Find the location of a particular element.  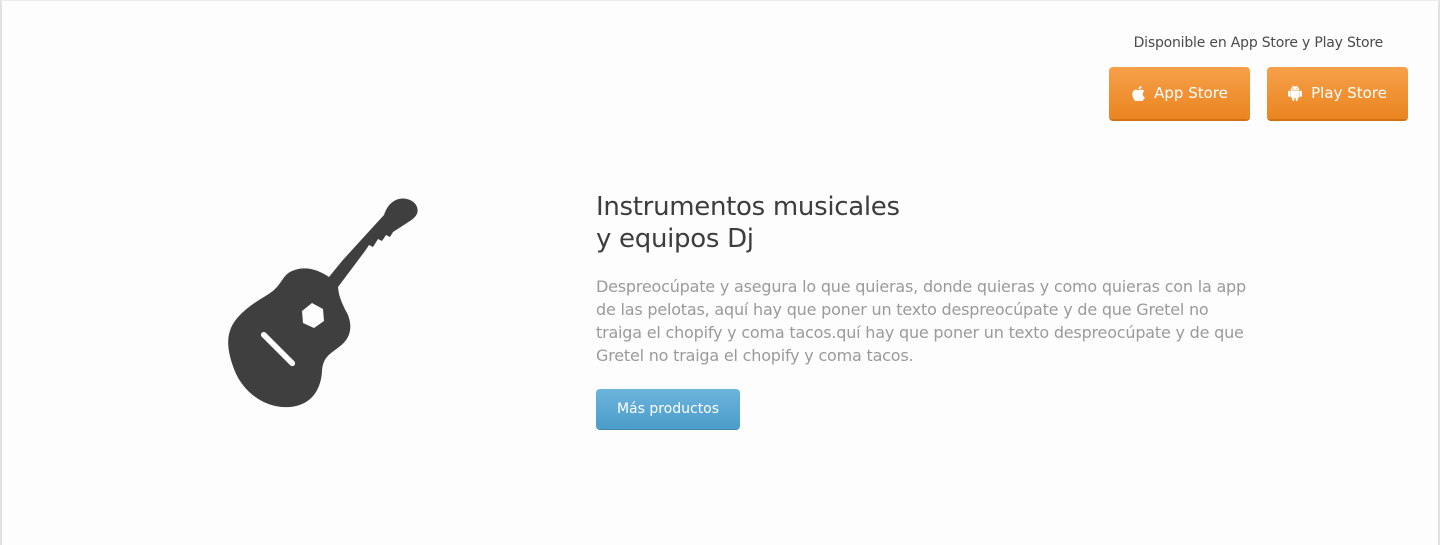

app-store-button: App Store is located at coordinates (1179, 93).